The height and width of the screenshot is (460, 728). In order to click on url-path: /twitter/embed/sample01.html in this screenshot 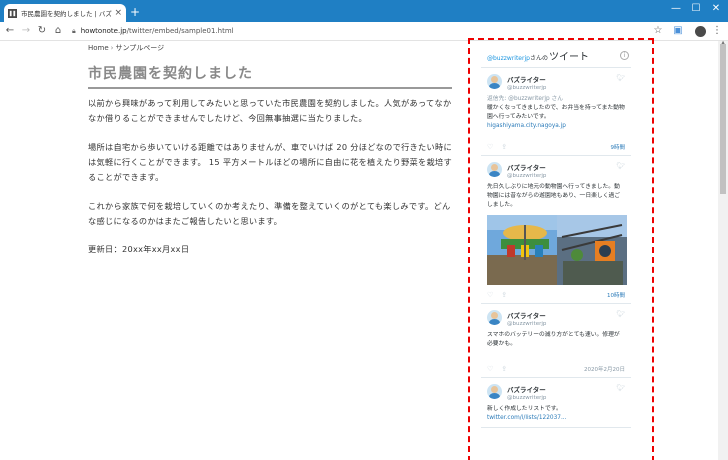, I will do `click(180, 31)`.